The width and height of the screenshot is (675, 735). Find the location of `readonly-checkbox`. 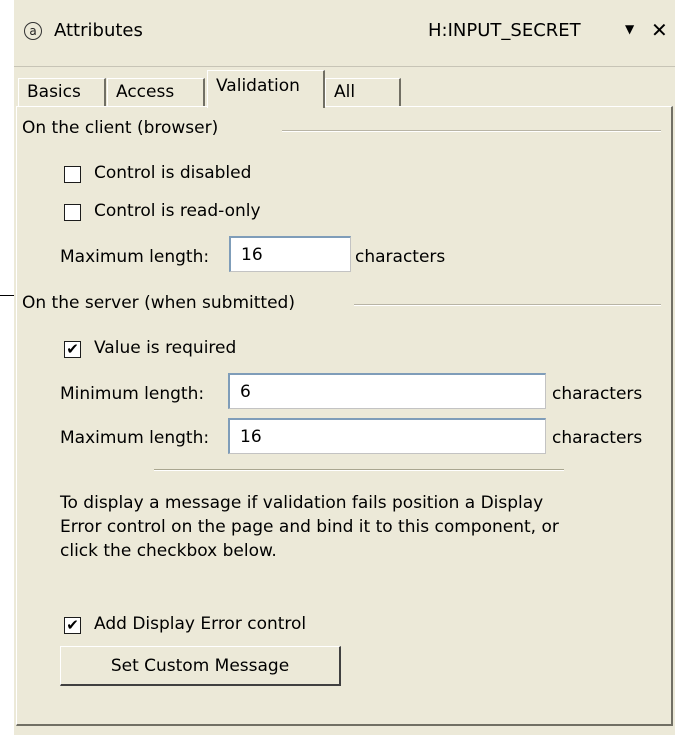

readonly-checkbox is located at coordinates (72, 212).